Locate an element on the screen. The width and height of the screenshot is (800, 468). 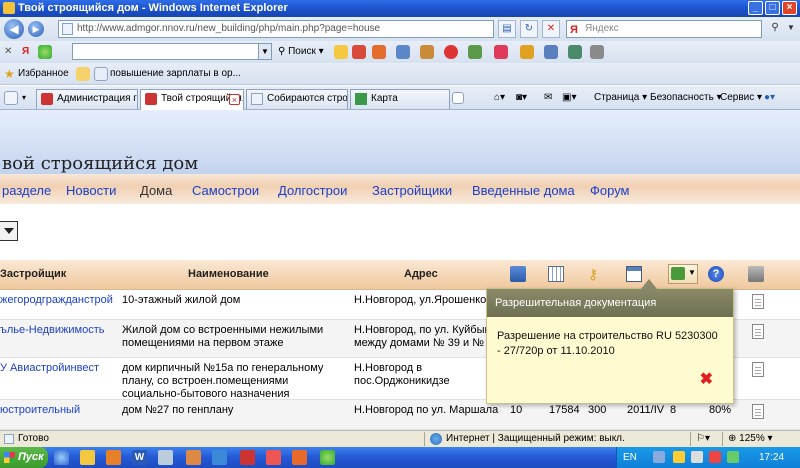
money-icon is located at coordinates (427, 52).